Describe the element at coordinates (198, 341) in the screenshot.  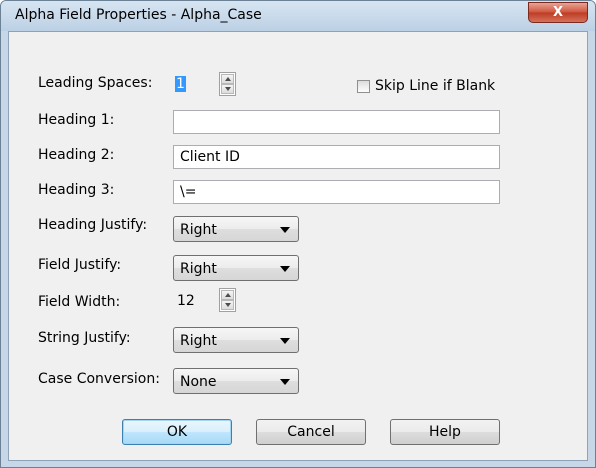
I see `string-justify-value: Right` at that location.